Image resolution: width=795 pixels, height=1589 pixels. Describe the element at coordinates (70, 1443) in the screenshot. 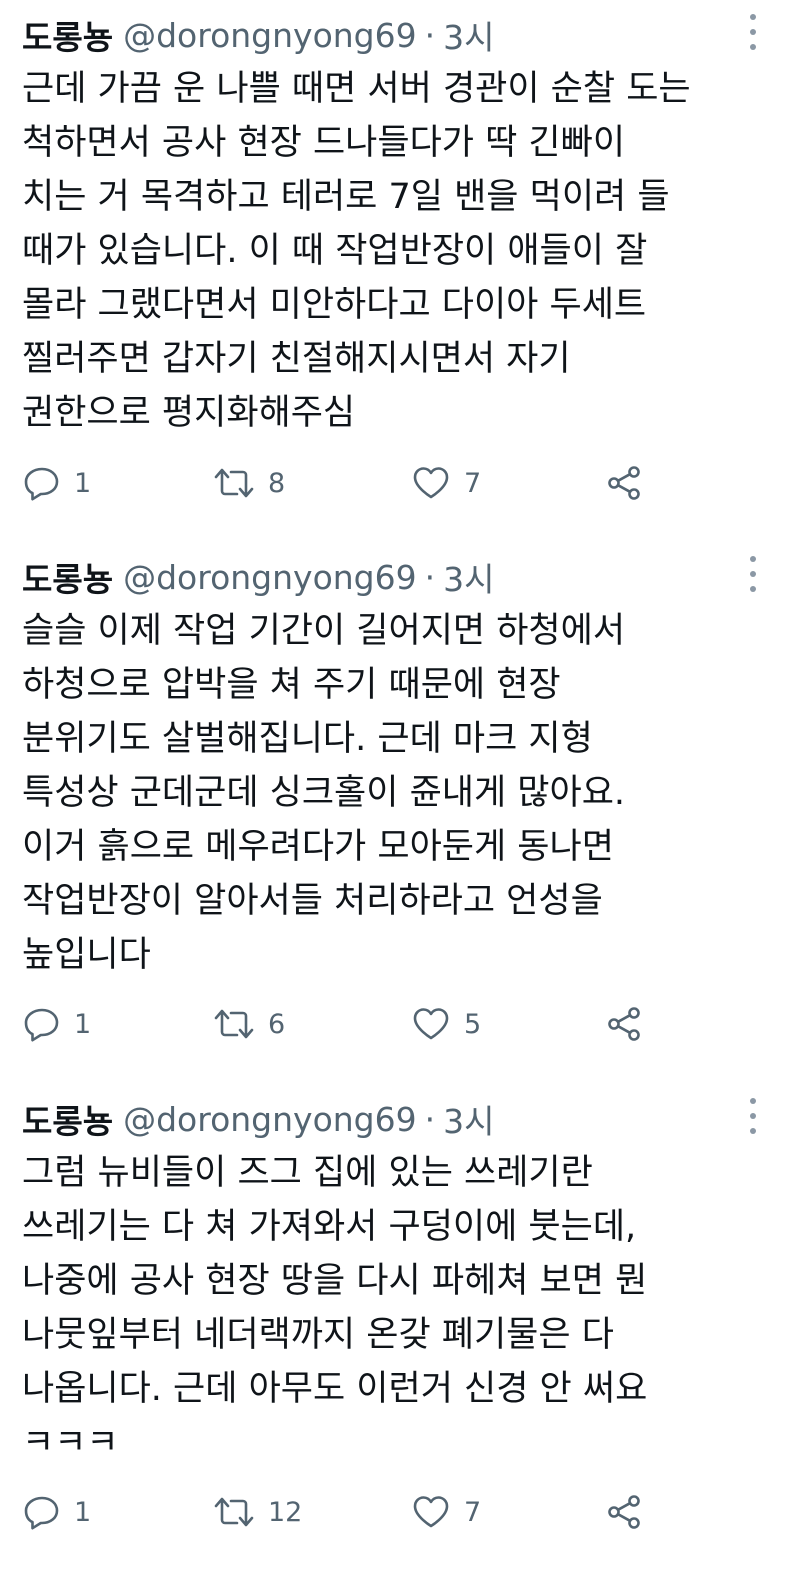

I see `tweet-text-line: ㅋㅋㅋ` at that location.